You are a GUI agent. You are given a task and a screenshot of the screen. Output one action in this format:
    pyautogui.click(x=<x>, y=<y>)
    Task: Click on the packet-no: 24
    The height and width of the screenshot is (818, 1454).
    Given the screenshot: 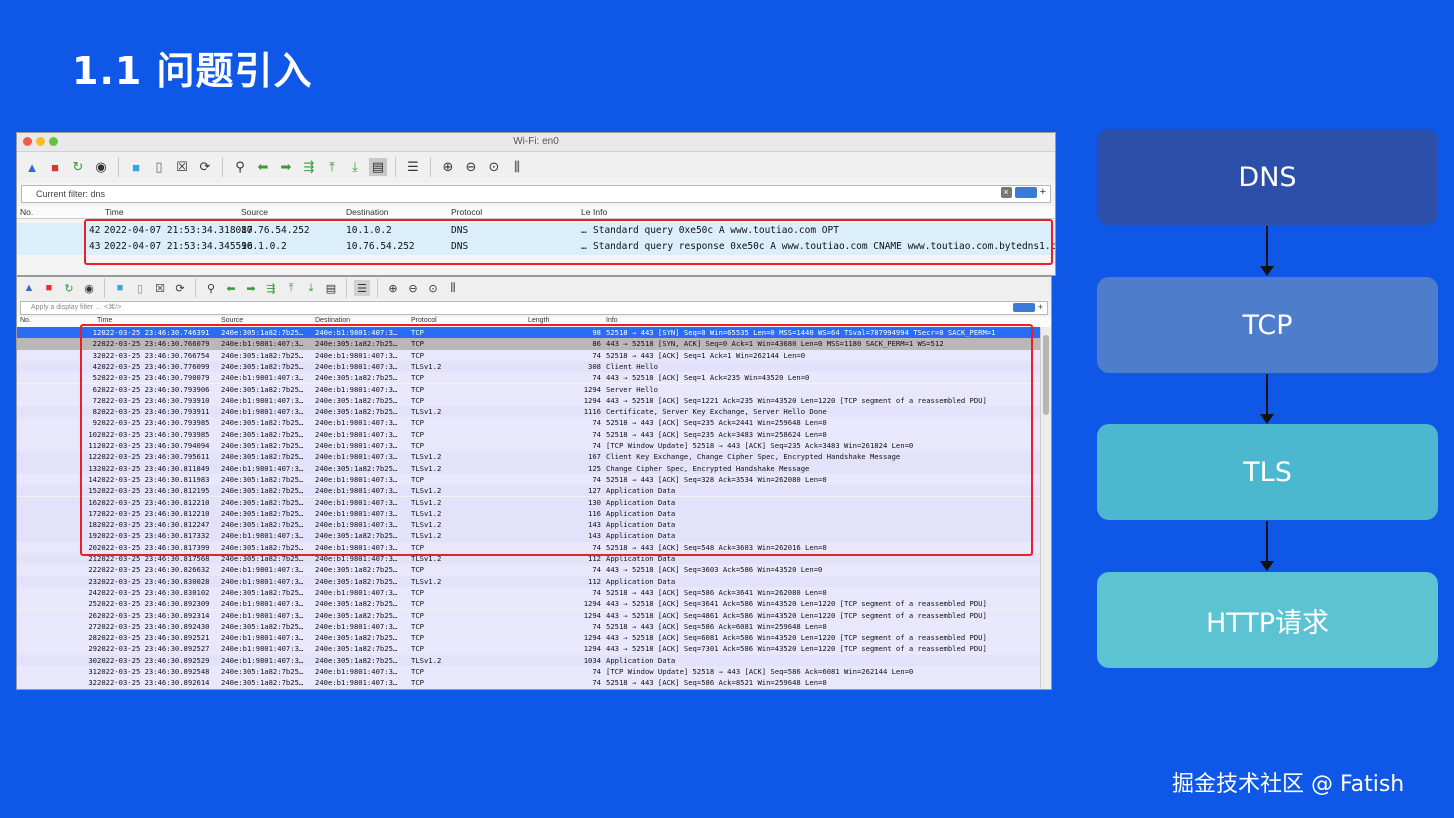 What is the action you would take?
    pyautogui.click(x=92, y=592)
    